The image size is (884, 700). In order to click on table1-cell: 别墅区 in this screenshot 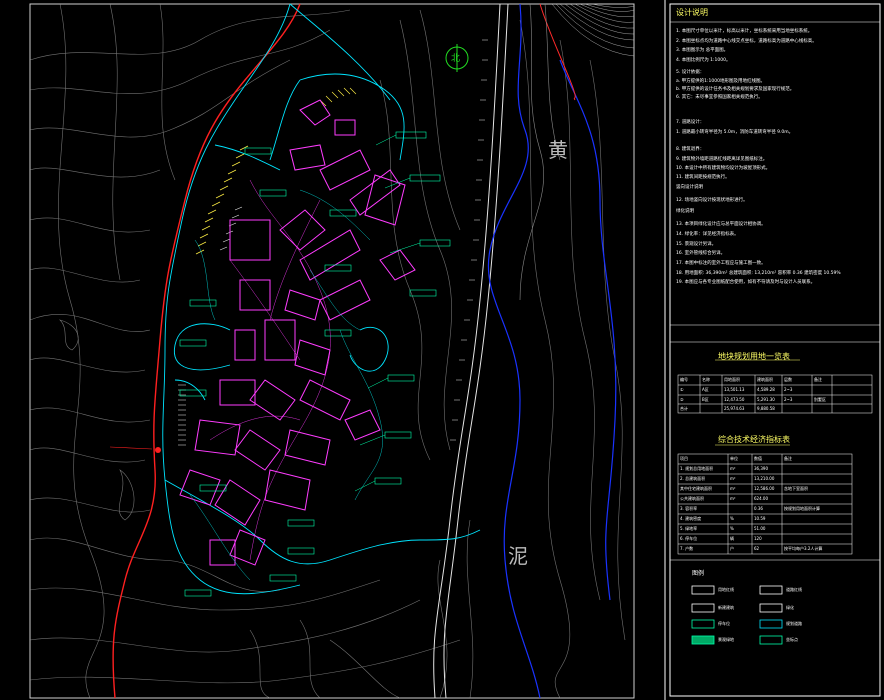, I will do `click(820, 399)`.